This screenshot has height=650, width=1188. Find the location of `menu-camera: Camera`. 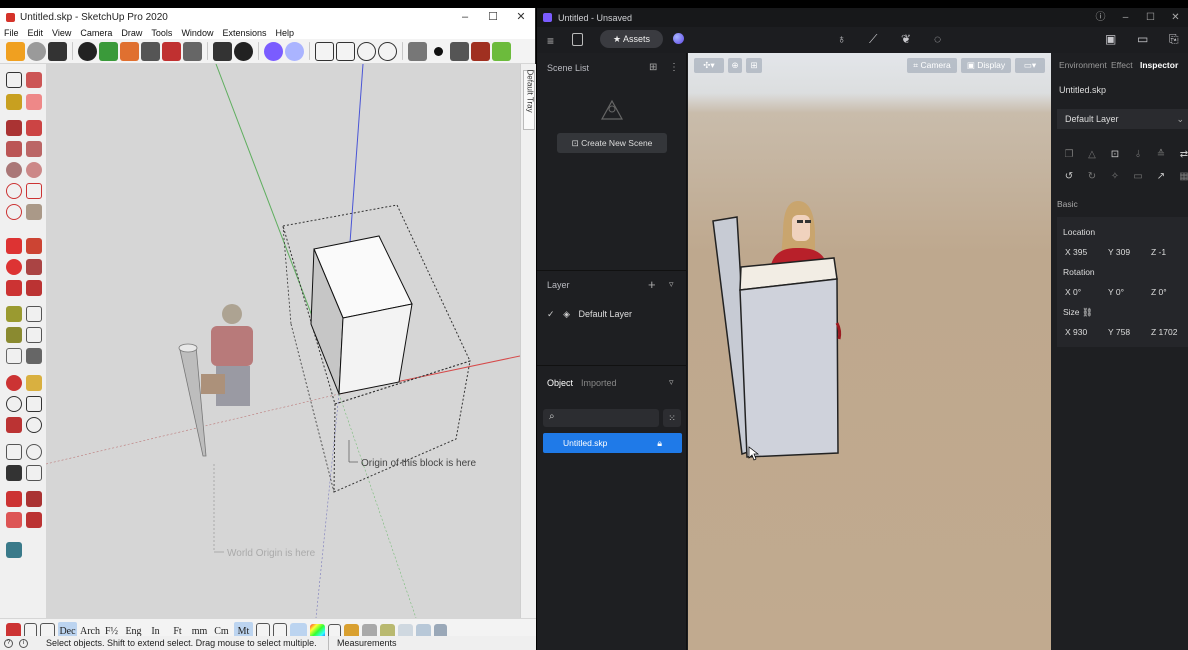

menu-camera: Camera is located at coordinates (96, 33).